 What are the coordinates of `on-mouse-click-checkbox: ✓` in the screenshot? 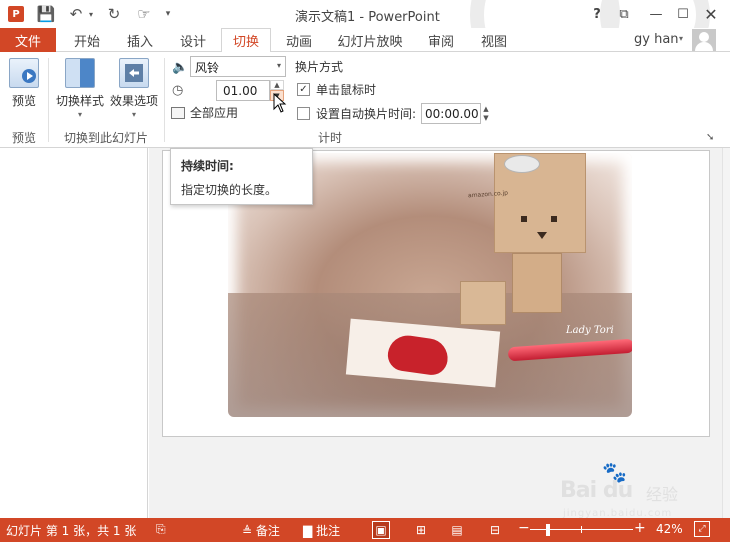 It's located at (303, 89).